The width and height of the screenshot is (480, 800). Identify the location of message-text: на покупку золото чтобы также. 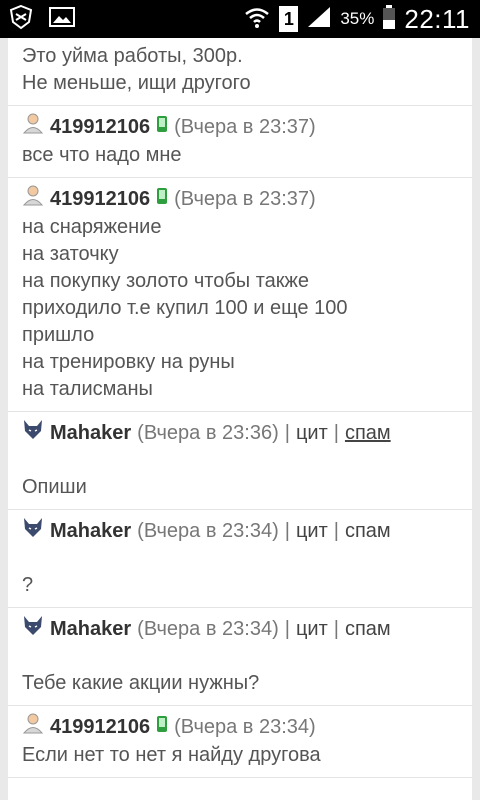
(166, 281).